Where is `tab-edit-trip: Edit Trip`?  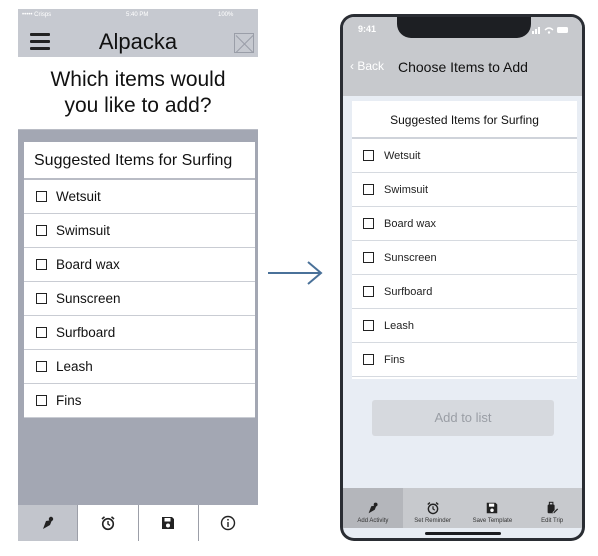 tab-edit-trip: Edit Trip is located at coordinates (552, 508).